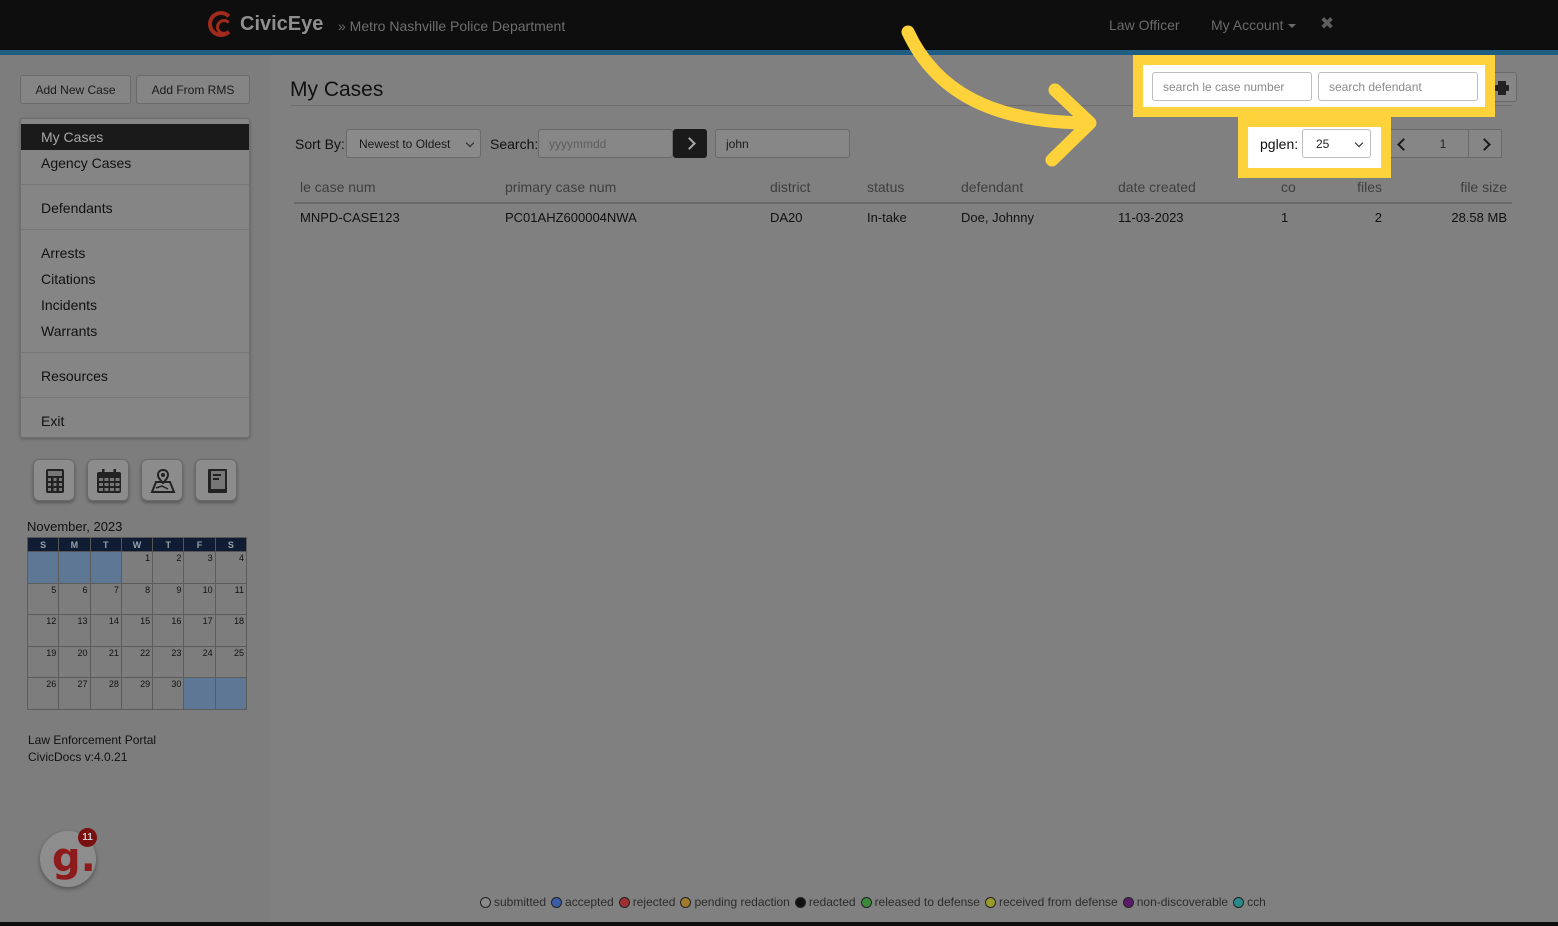 The width and height of the screenshot is (1558, 926). I want to click on legend-label: non-discoverable, so click(1182, 902).